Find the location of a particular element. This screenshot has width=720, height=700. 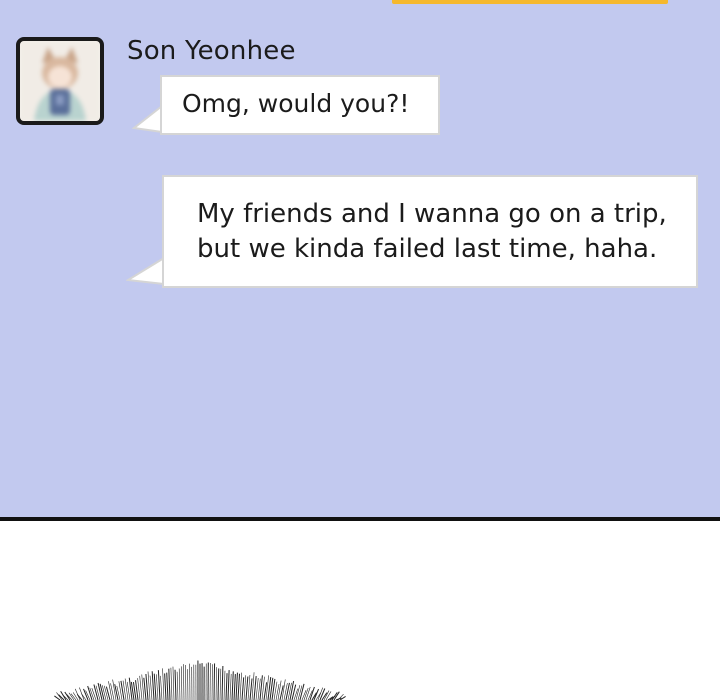

avatar-image is located at coordinates (60, 81).